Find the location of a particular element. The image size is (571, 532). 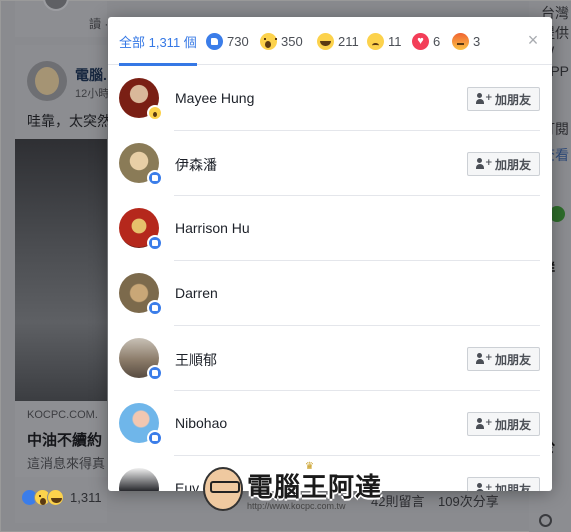

link-title: 中油不續約 is located at coordinates (65, 440).